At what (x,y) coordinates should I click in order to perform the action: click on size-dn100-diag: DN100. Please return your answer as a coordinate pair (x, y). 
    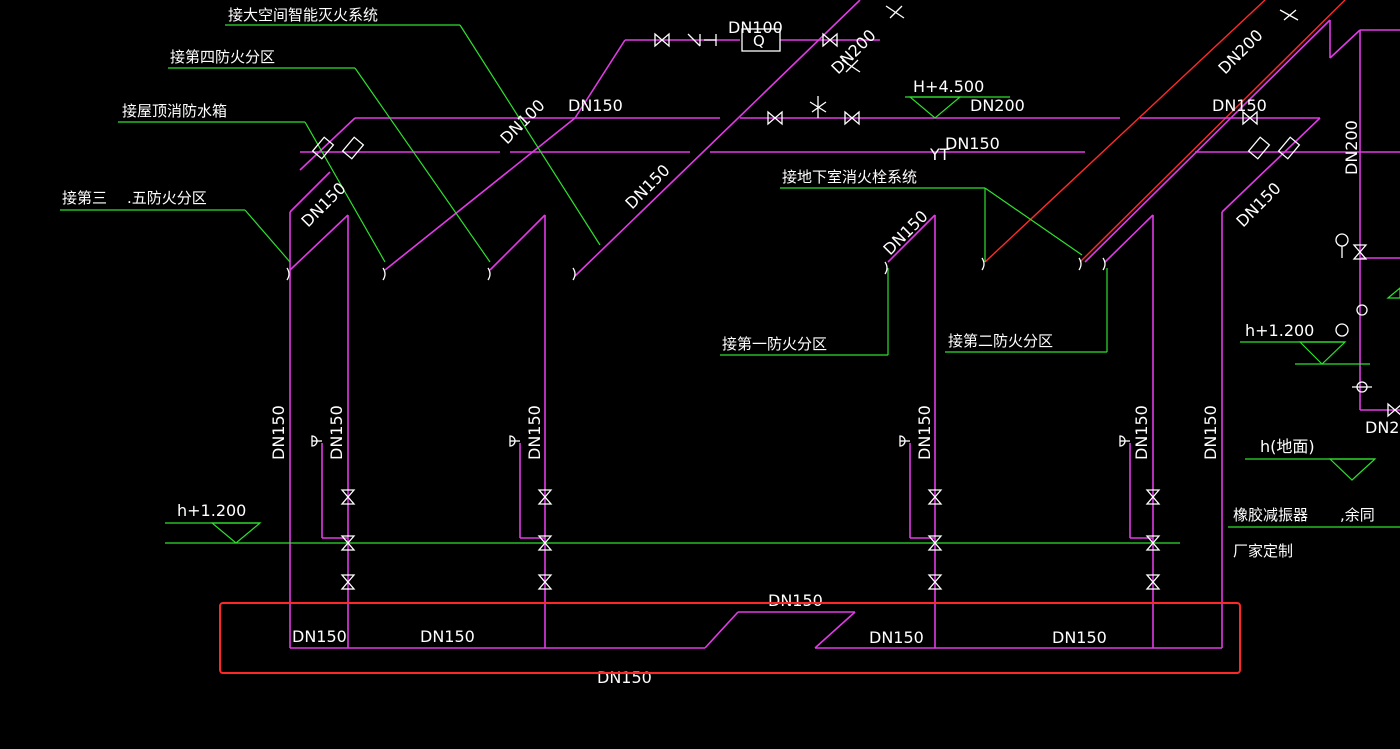
    Looking at the image, I should click on (522, 122).